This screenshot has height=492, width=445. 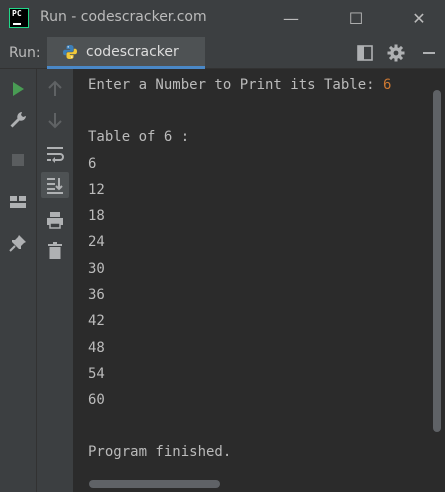 What do you see at coordinates (419, 18) in the screenshot?
I see `close-button: ✕` at bounding box center [419, 18].